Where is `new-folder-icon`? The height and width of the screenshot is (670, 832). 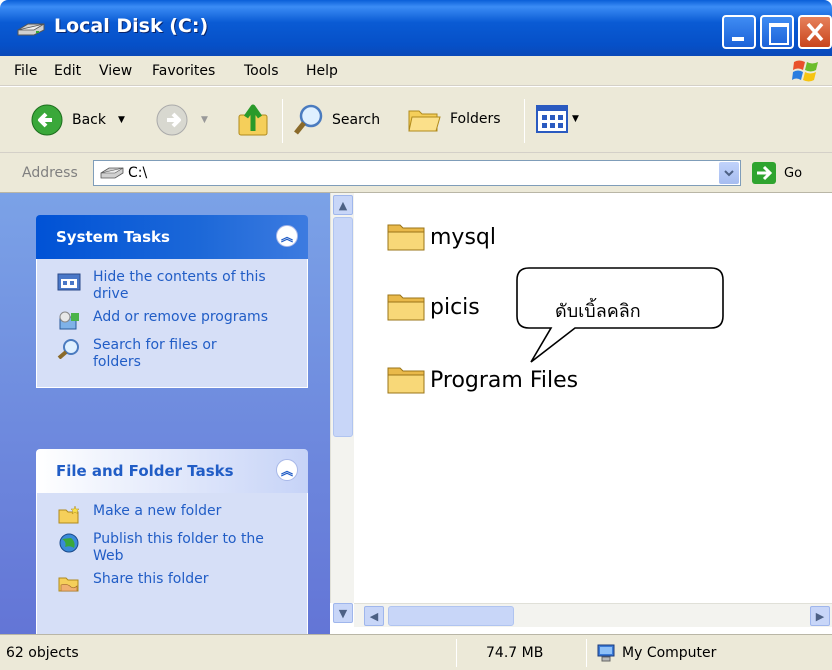 new-folder-icon is located at coordinates (69, 514).